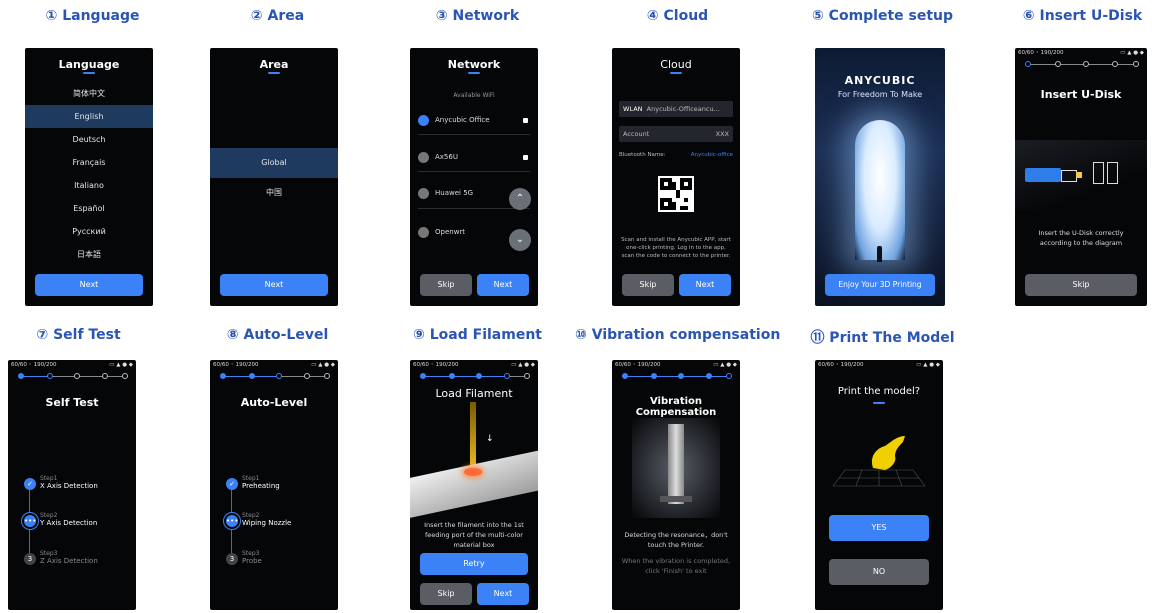 This screenshot has width=1152, height=613. I want to click on page-title: Print the model?, so click(879, 391).